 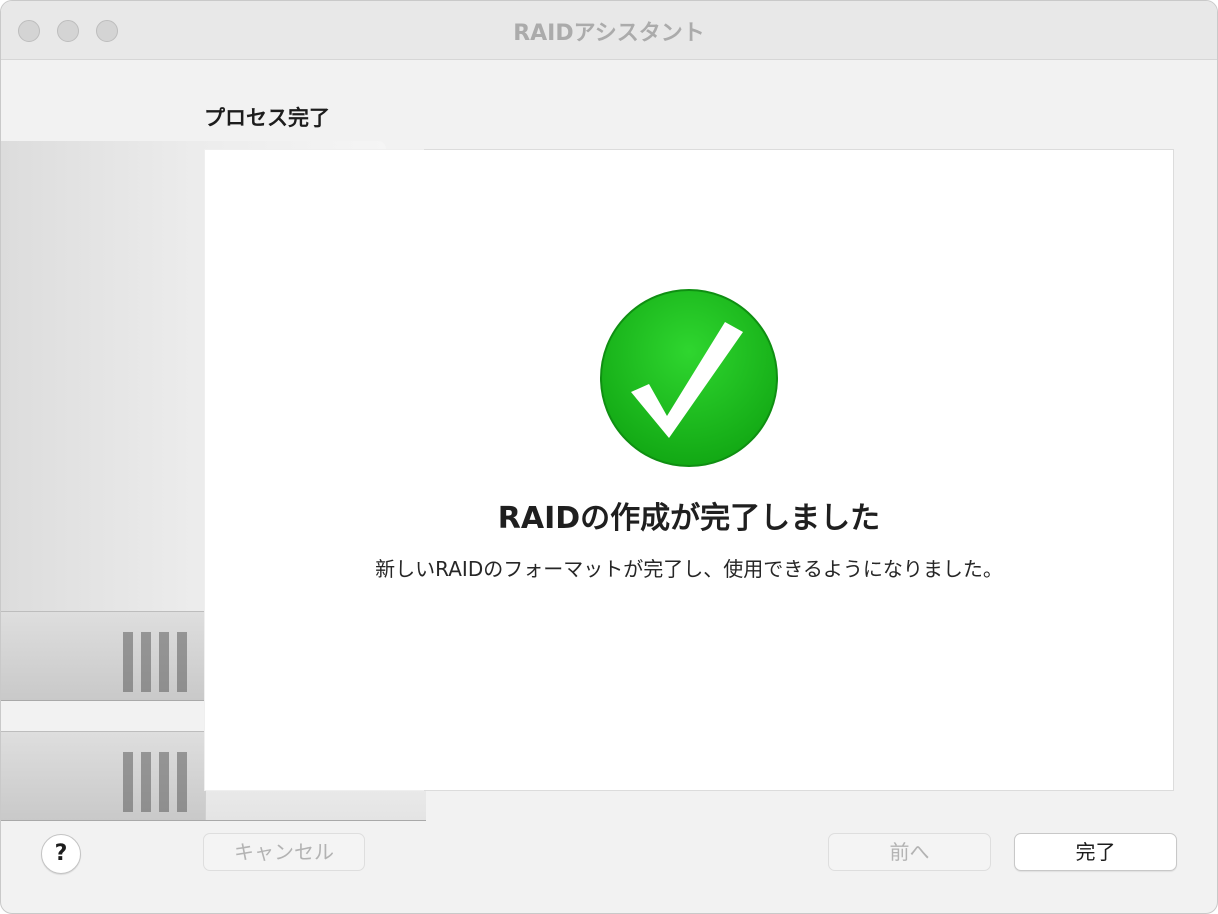 What do you see at coordinates (267, 118) in the screenshot?
I see `section-label: プロセス完了` at bounding box center [267, 118].